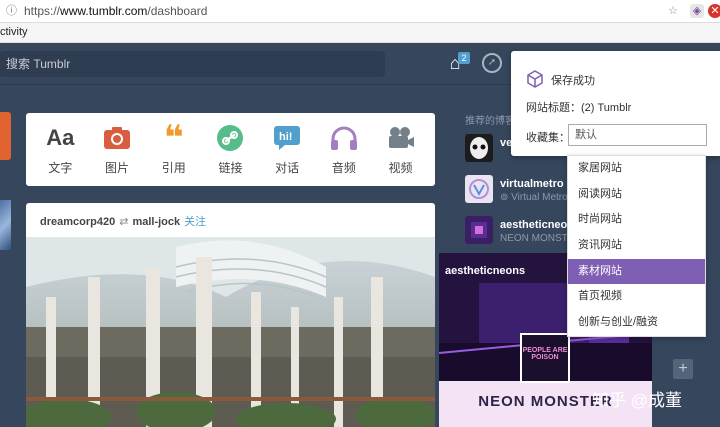  I want to click on post-type-video: 视频, so click(401, 149).